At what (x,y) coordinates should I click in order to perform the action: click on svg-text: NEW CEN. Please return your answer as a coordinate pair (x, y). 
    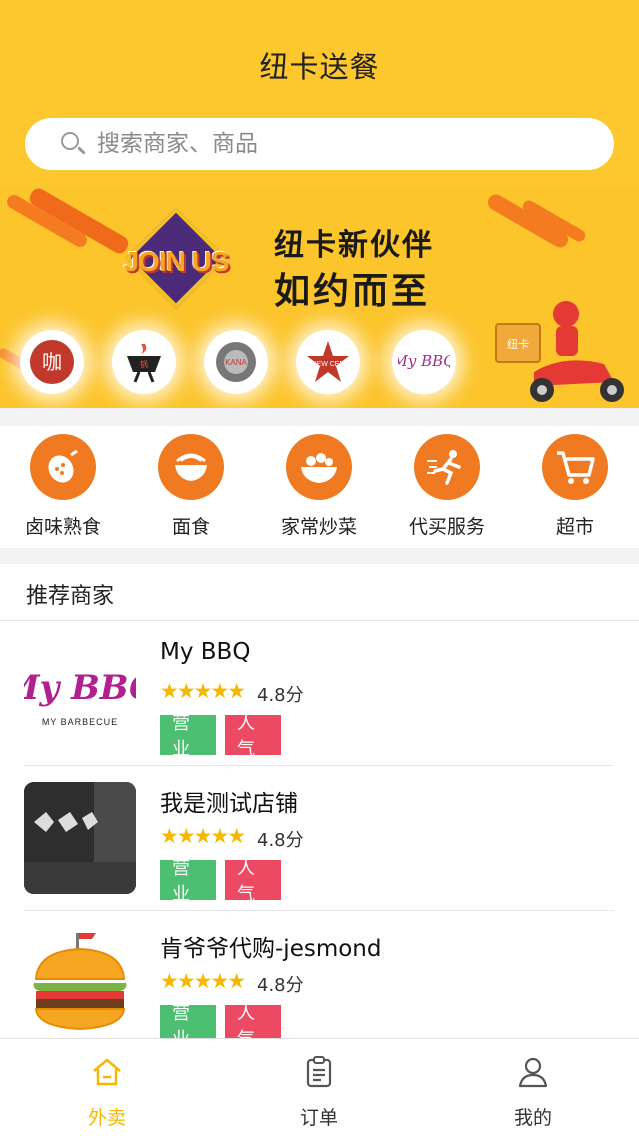
    Looking at the image, I should click on (327, 364).